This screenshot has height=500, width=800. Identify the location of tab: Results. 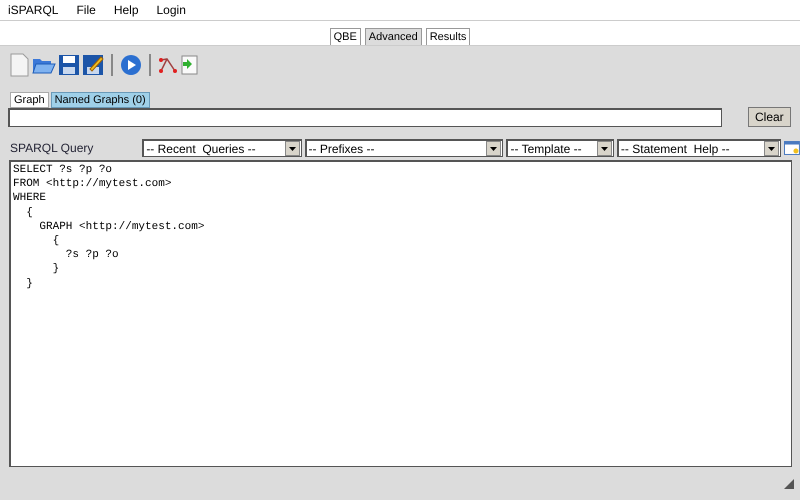
(448, 36).